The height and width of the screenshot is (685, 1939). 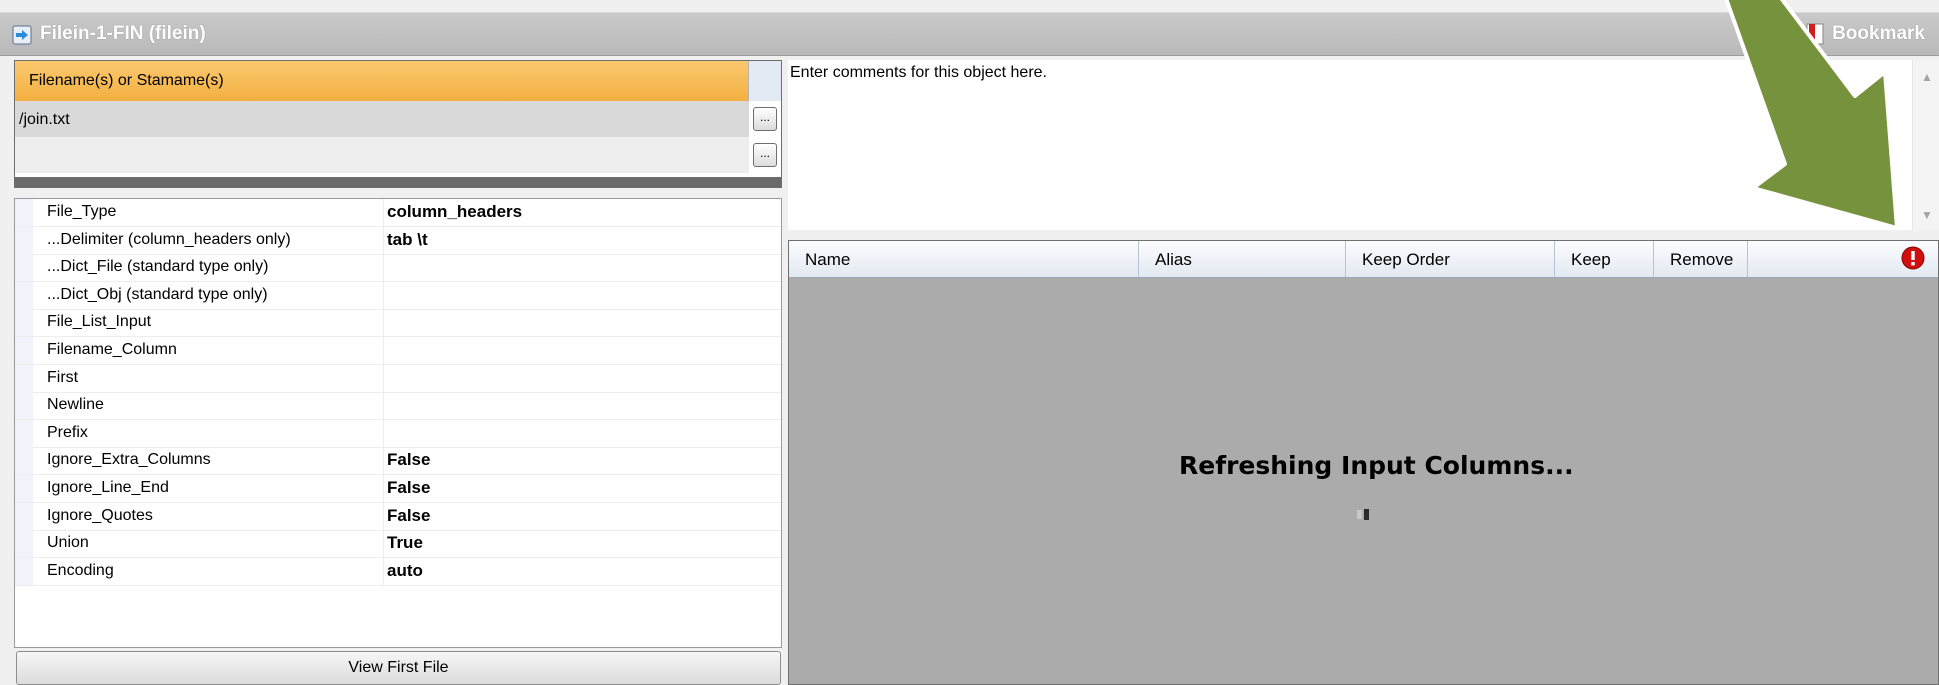 What do you see at coordinates (1927, 215) in the screenshot?
I see `scroll-down-icon: ▼` at bounding box center [1927, 215].